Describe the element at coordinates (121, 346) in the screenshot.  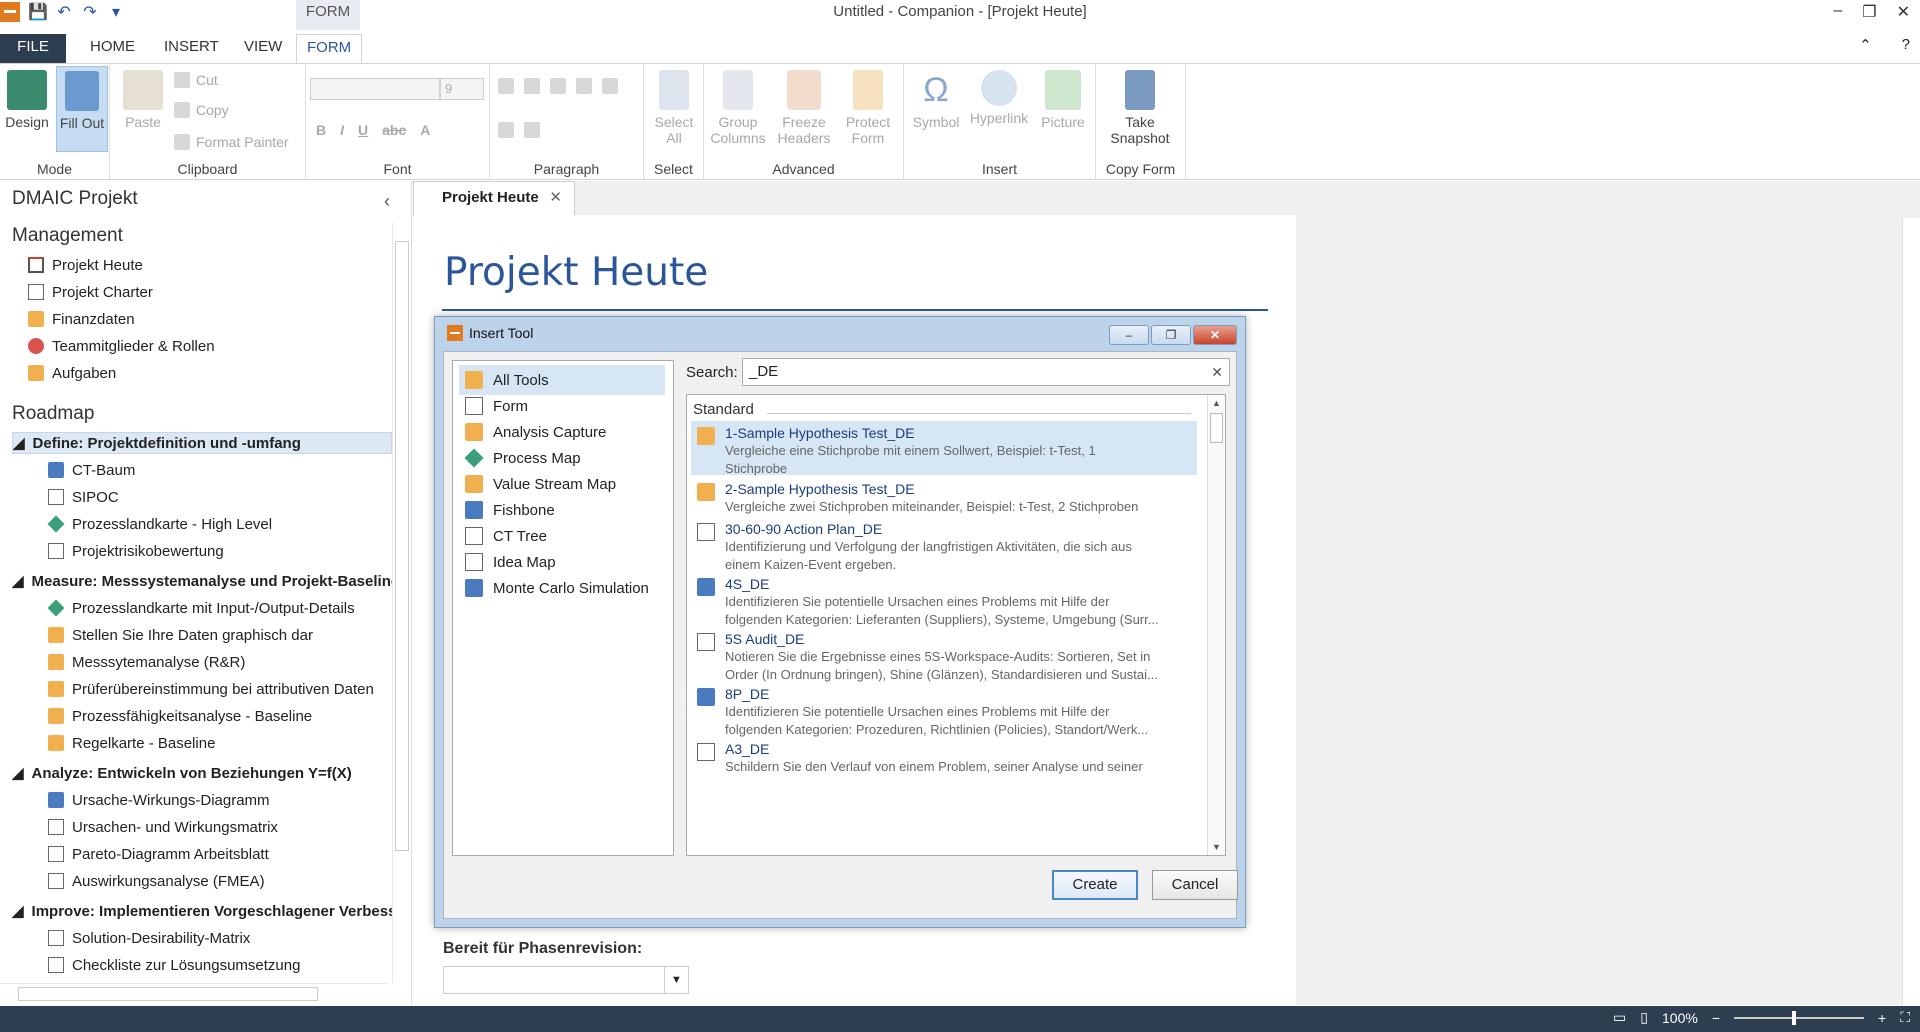
I see `nav-item-teammitglieder: Teammitglieder & Rollen` at that location.